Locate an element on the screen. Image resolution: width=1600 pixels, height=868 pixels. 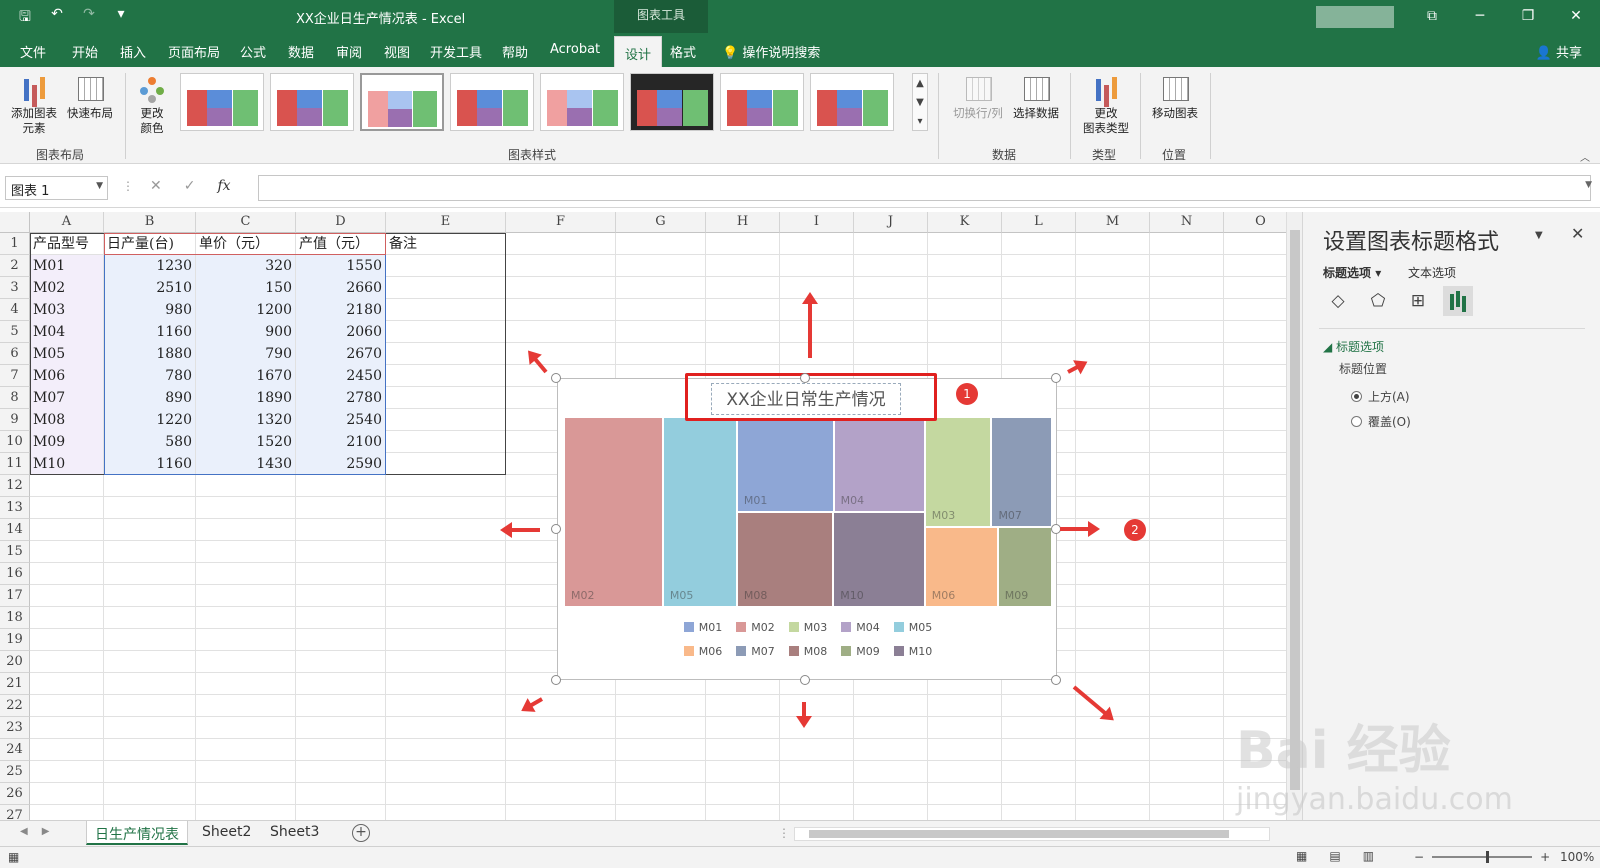
prev-sheet-icon: ◀ is located at coordinates (24, 831).